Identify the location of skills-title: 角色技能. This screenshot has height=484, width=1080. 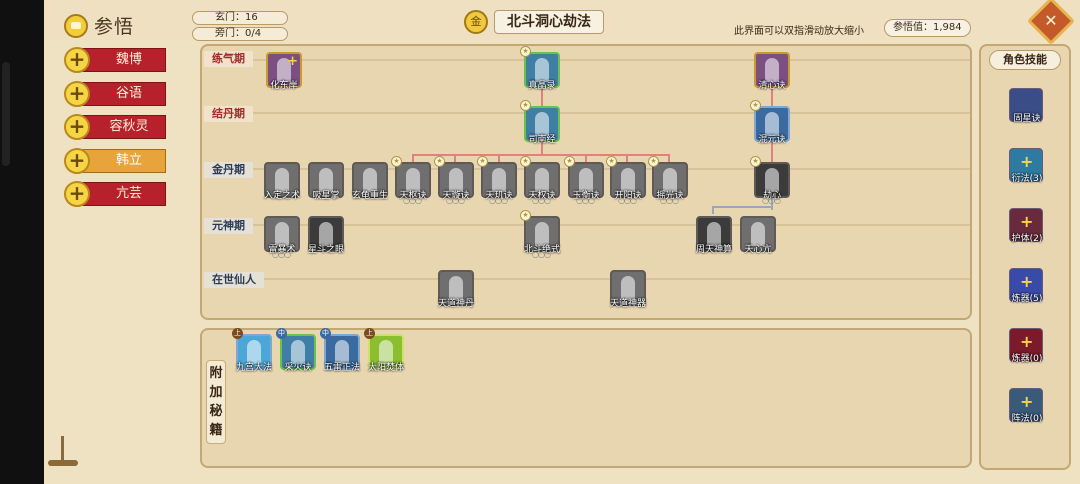
(1025, 60).